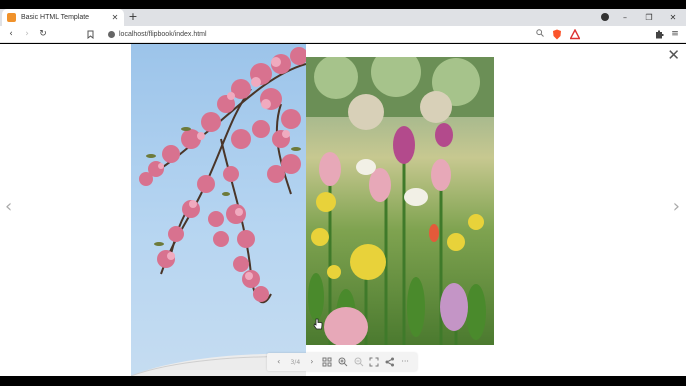  Describe the element at coordinates (659, 34) in the screenshot. I see `extensions-icon` at that location.